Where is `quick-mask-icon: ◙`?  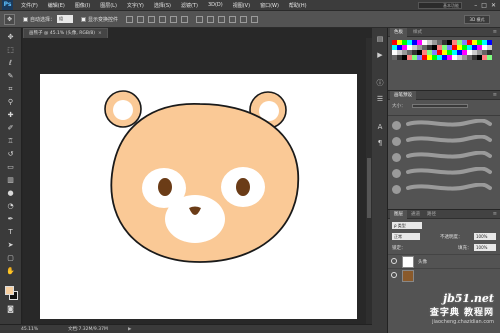
quick-mask-icon: ◙ is located at coordinates (10, 309).